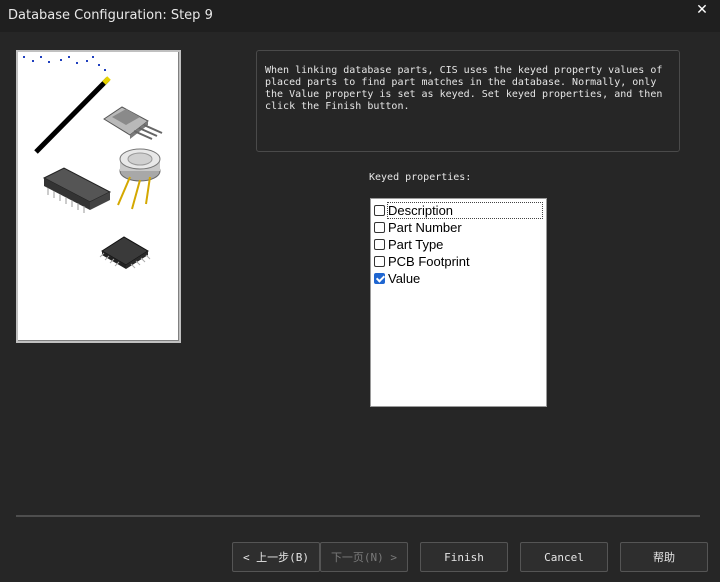 Image resolution: width=720 pixels, height=582 pixels. I want to click on window-title: Database Configuration: Step 9, so click(110, 15).